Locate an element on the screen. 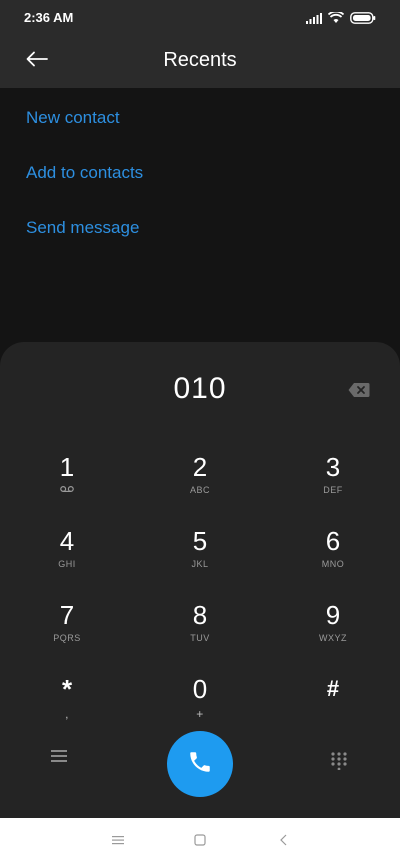  phone-icon is located at coordinates (200, 764).